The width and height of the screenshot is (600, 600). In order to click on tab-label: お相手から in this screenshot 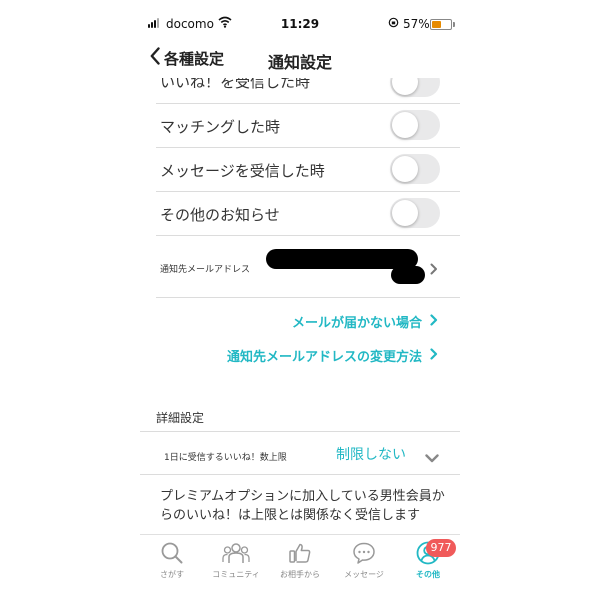, I will do `click(300, 574)`.